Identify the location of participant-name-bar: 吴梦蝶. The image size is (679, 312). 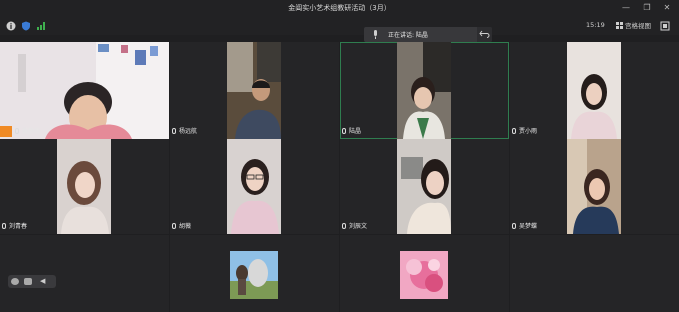
(523, 226).